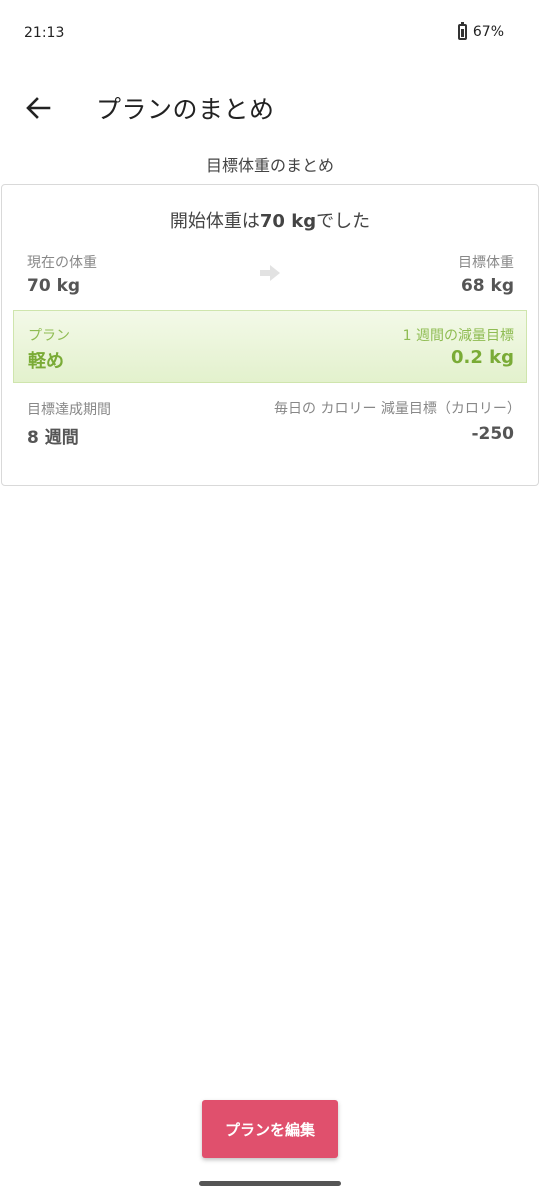 The width and height of the screenshot is (540, 1200). What do you see at coordinates (488, 32) in the screenshot?
I see `battery-percent: 67%` at bounding box center [488, 32].